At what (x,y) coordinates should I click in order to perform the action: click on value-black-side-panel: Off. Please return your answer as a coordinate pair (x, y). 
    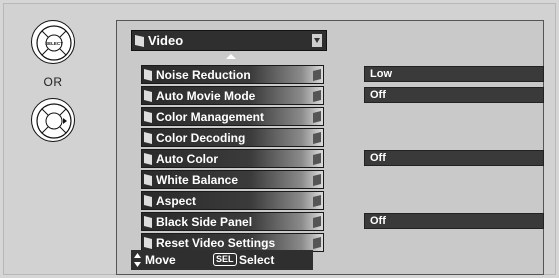
    Looking at the image, I should click on (454, 221).